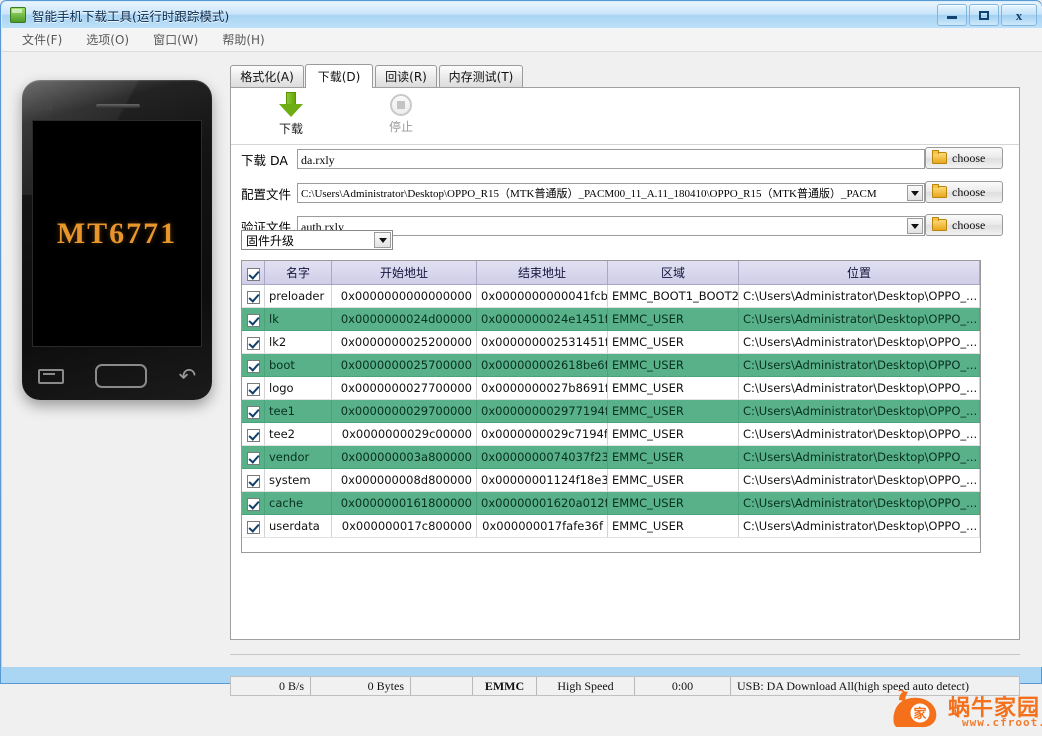 The height and width of the screenshot is (736, 1042). What do you see at coordinates (400, 127) in the screenshot?
I see `stop-button-label: 停止` at bounding box center [400, 127].